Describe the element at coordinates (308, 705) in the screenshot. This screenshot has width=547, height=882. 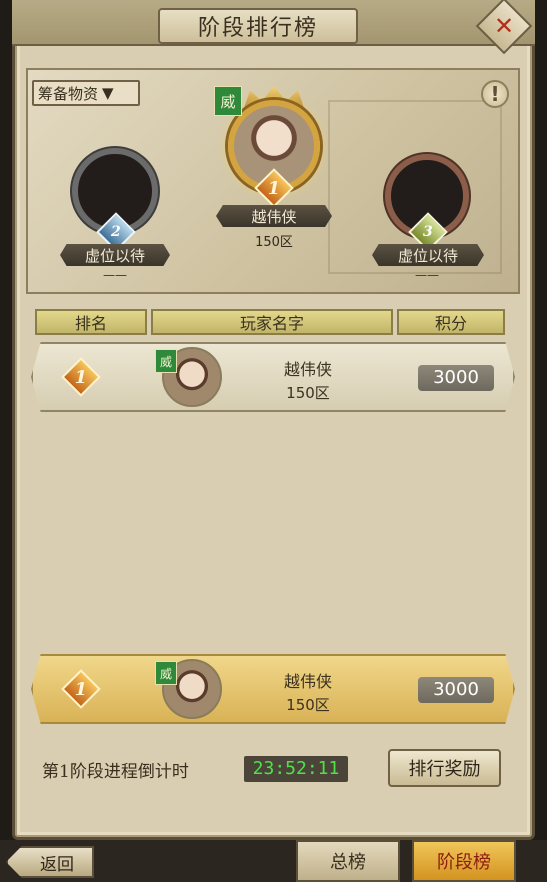
I see `self-player-server: 150区` at that location.